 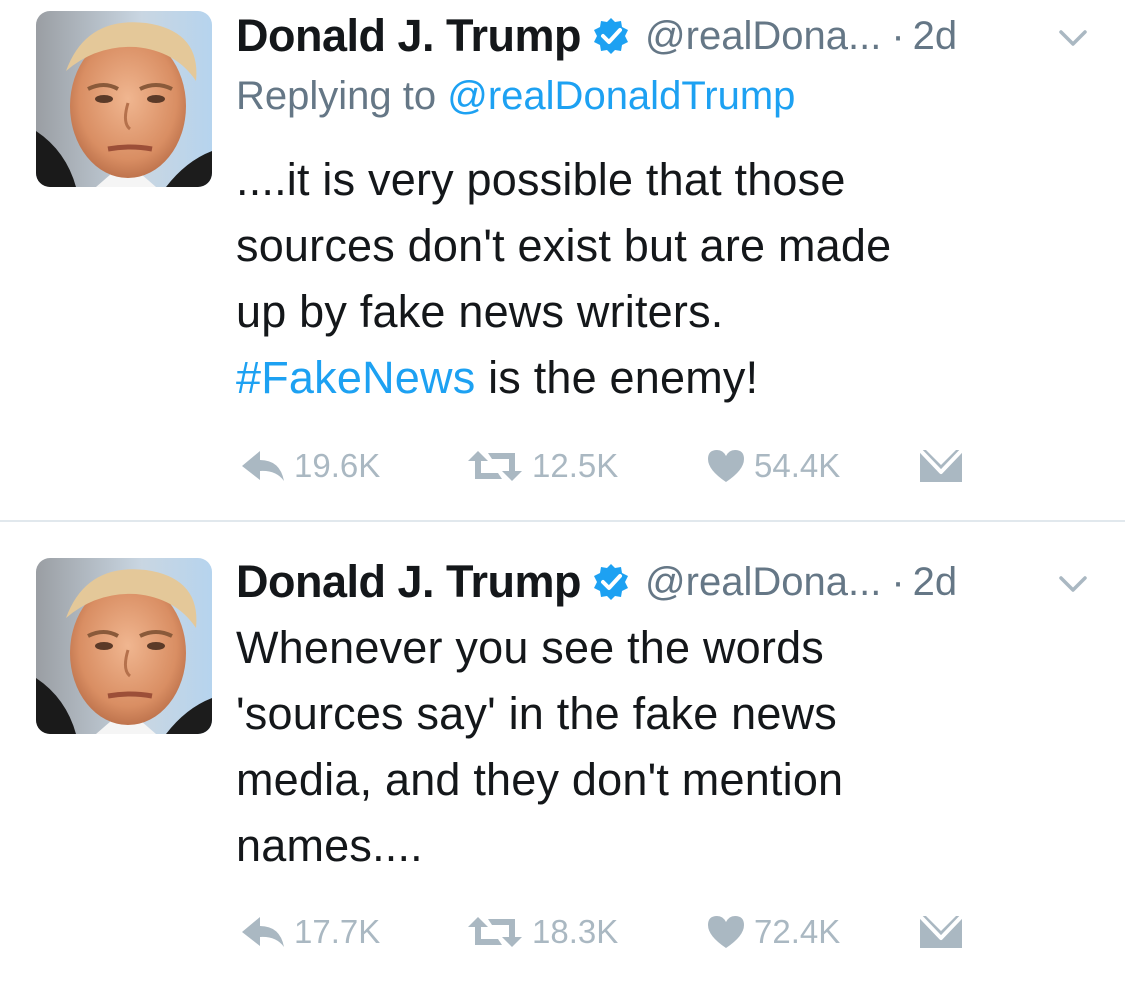 I want to click on tweet-text-line: Whenever you see the words, so click(x=530, y=647).